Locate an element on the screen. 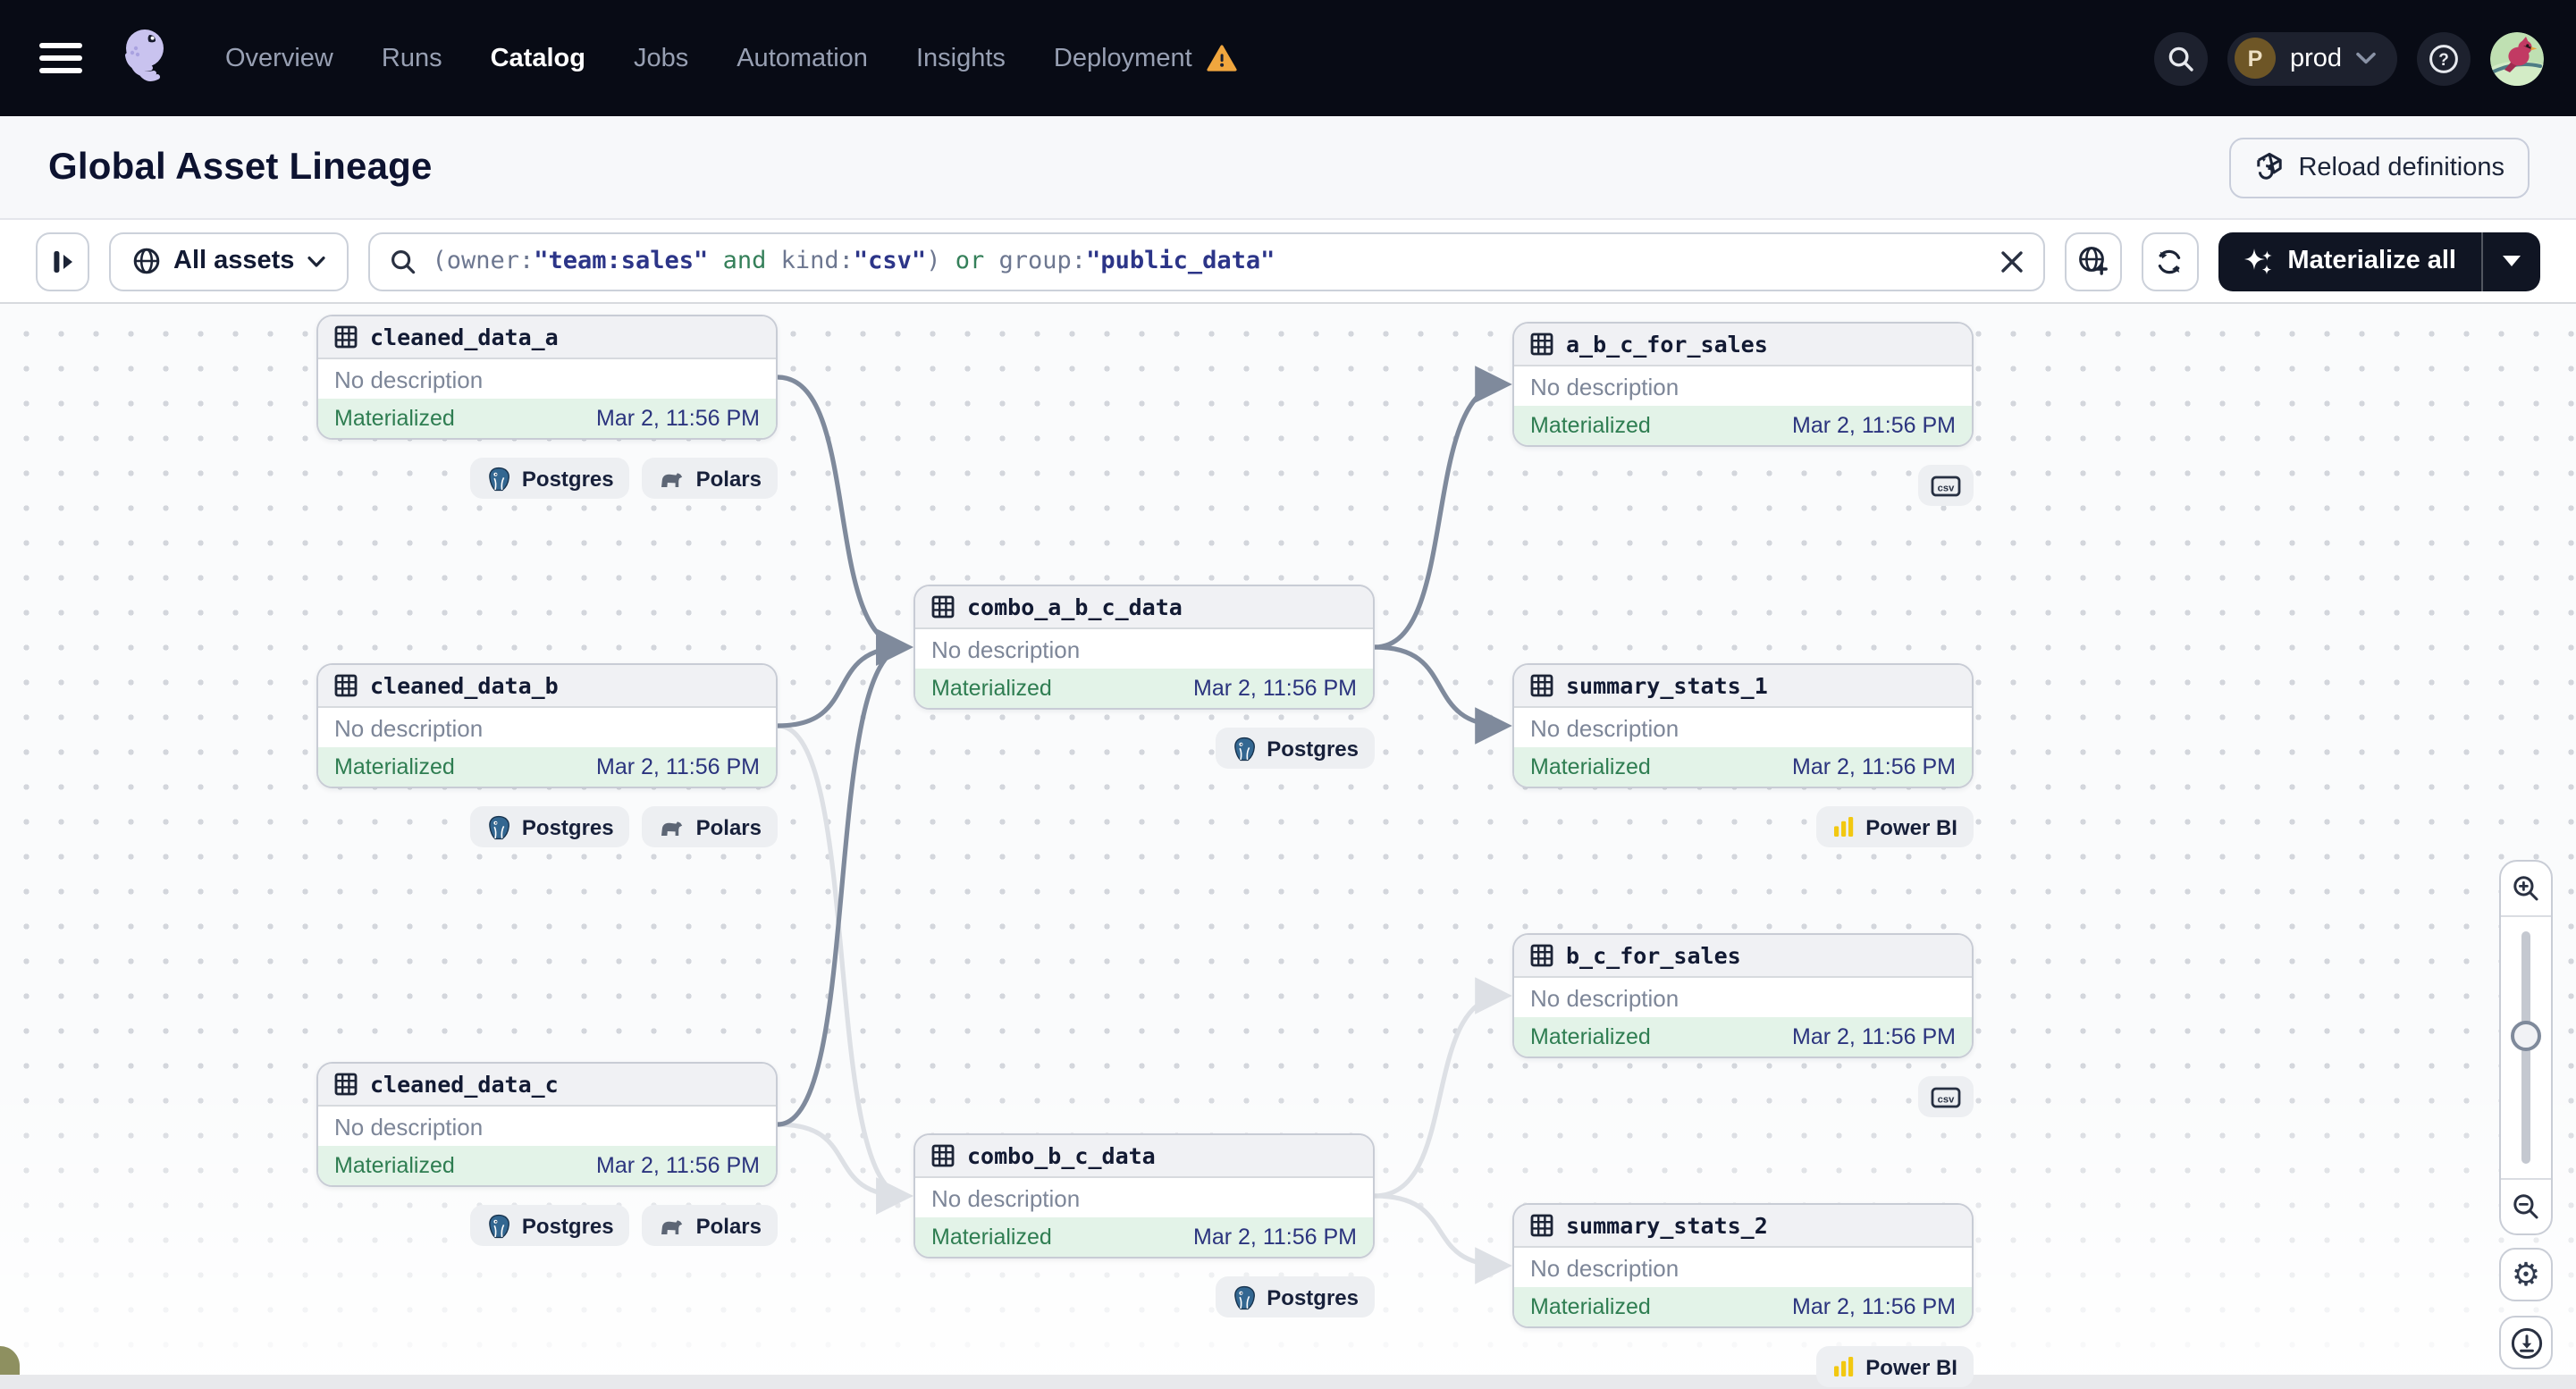  asset-name: cleaned_data_c is located at coordinates (465, 1084).